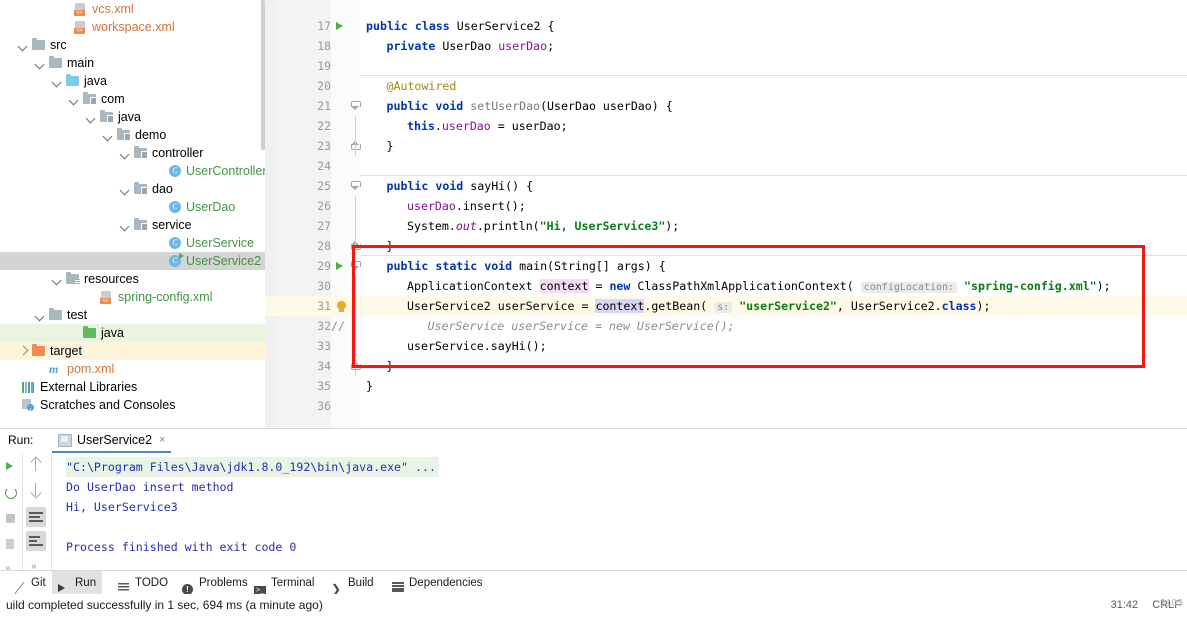 The image size is (1187, 617). I want to click on rerun-failed-icon, so click(11, 493).